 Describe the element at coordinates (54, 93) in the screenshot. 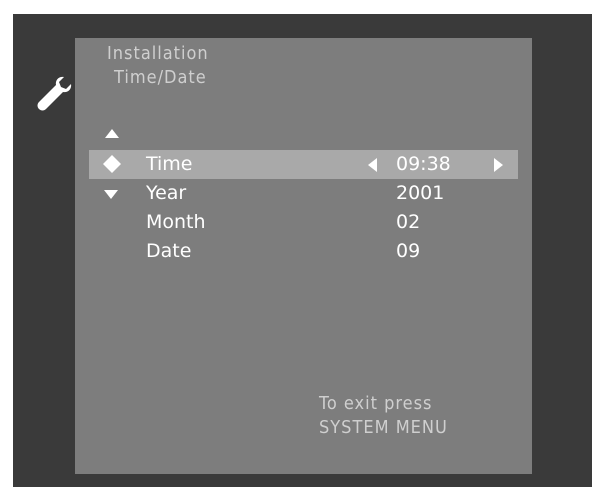

I see `wrench-icon` at that location.